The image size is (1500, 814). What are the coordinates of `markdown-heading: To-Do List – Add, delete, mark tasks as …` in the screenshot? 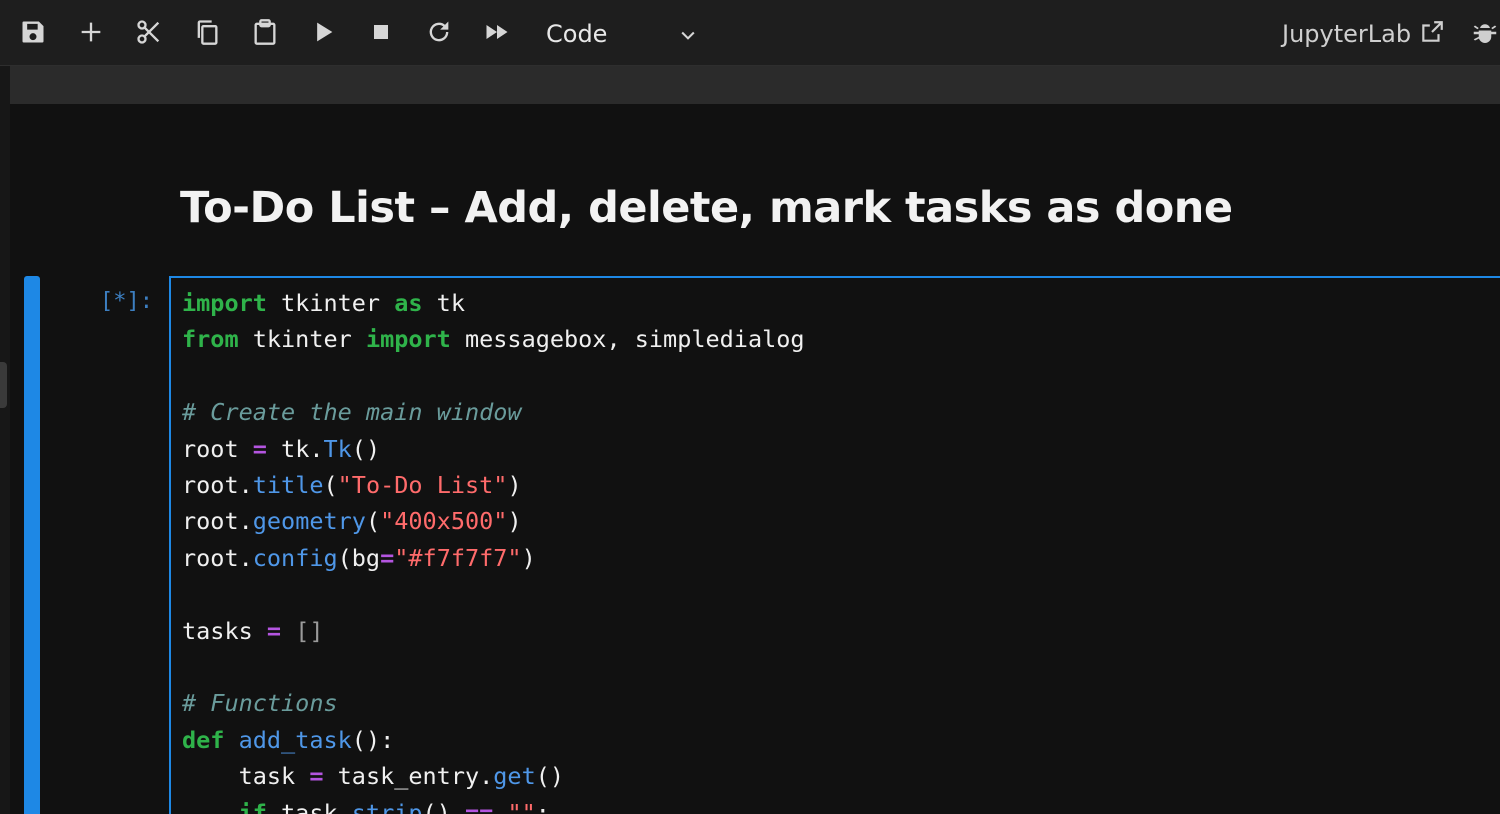 It's located at (706, 208).